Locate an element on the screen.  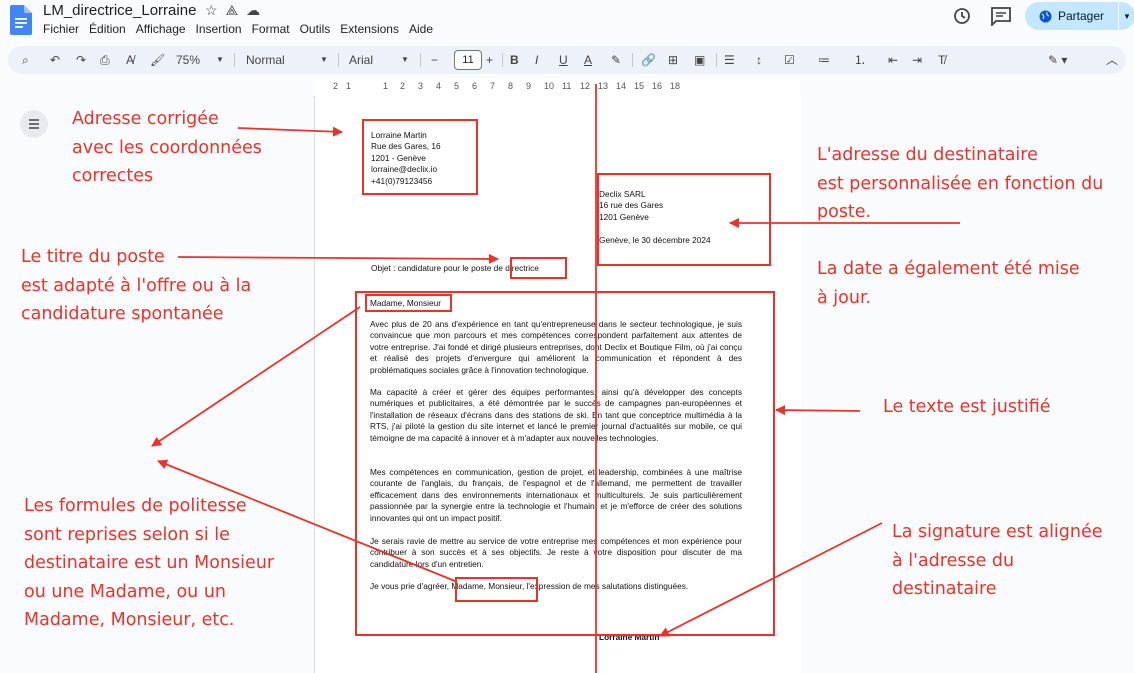
ruler-number: 10 is located at coordinates (549, 86).